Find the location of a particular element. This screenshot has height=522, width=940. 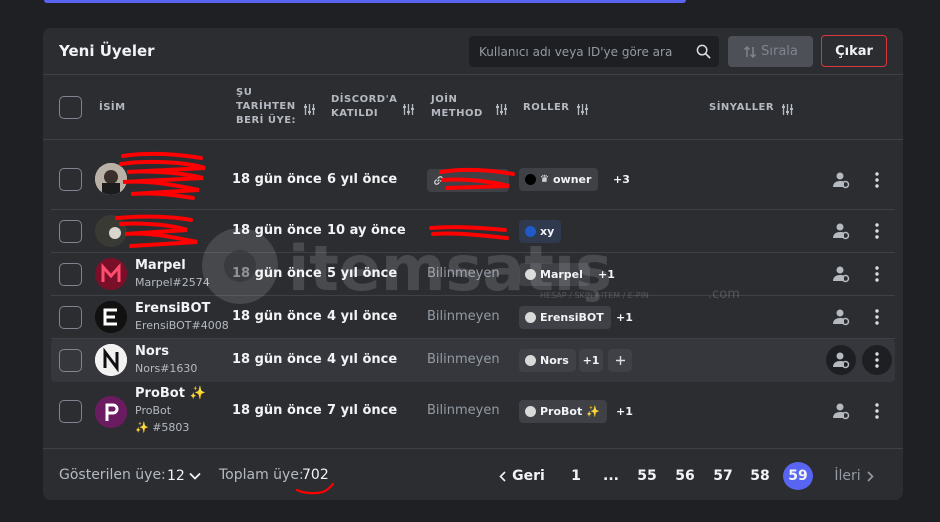

page-button: 1 is located at coordinates (576, 476).